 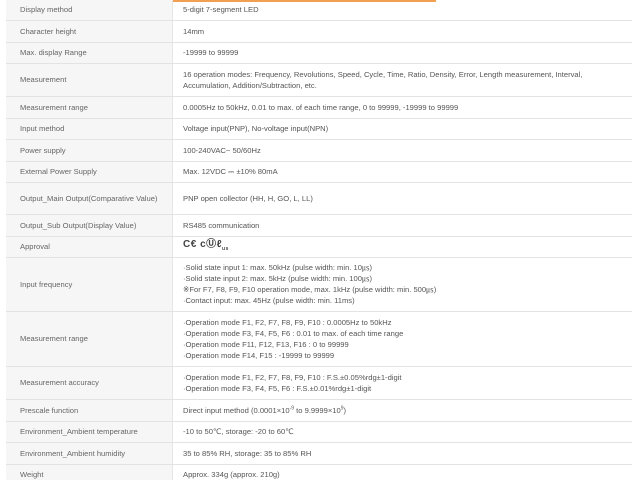 What do you see at coordinates (214, 244) in the screenshot?
I see `ul-mark-icon: Ⓤℓ` at bounding box center [214, 244].